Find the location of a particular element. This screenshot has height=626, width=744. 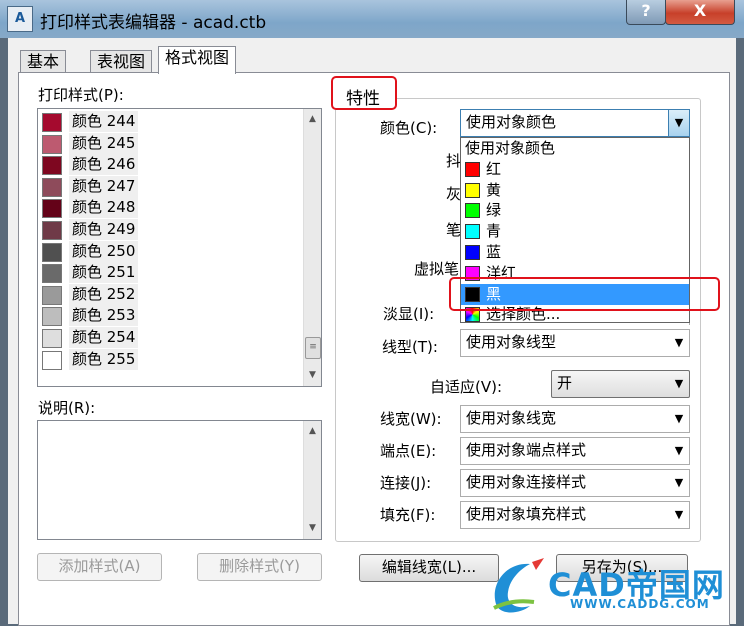

plot-style-name: 颜色 247 is located at coordinates (104, 186).